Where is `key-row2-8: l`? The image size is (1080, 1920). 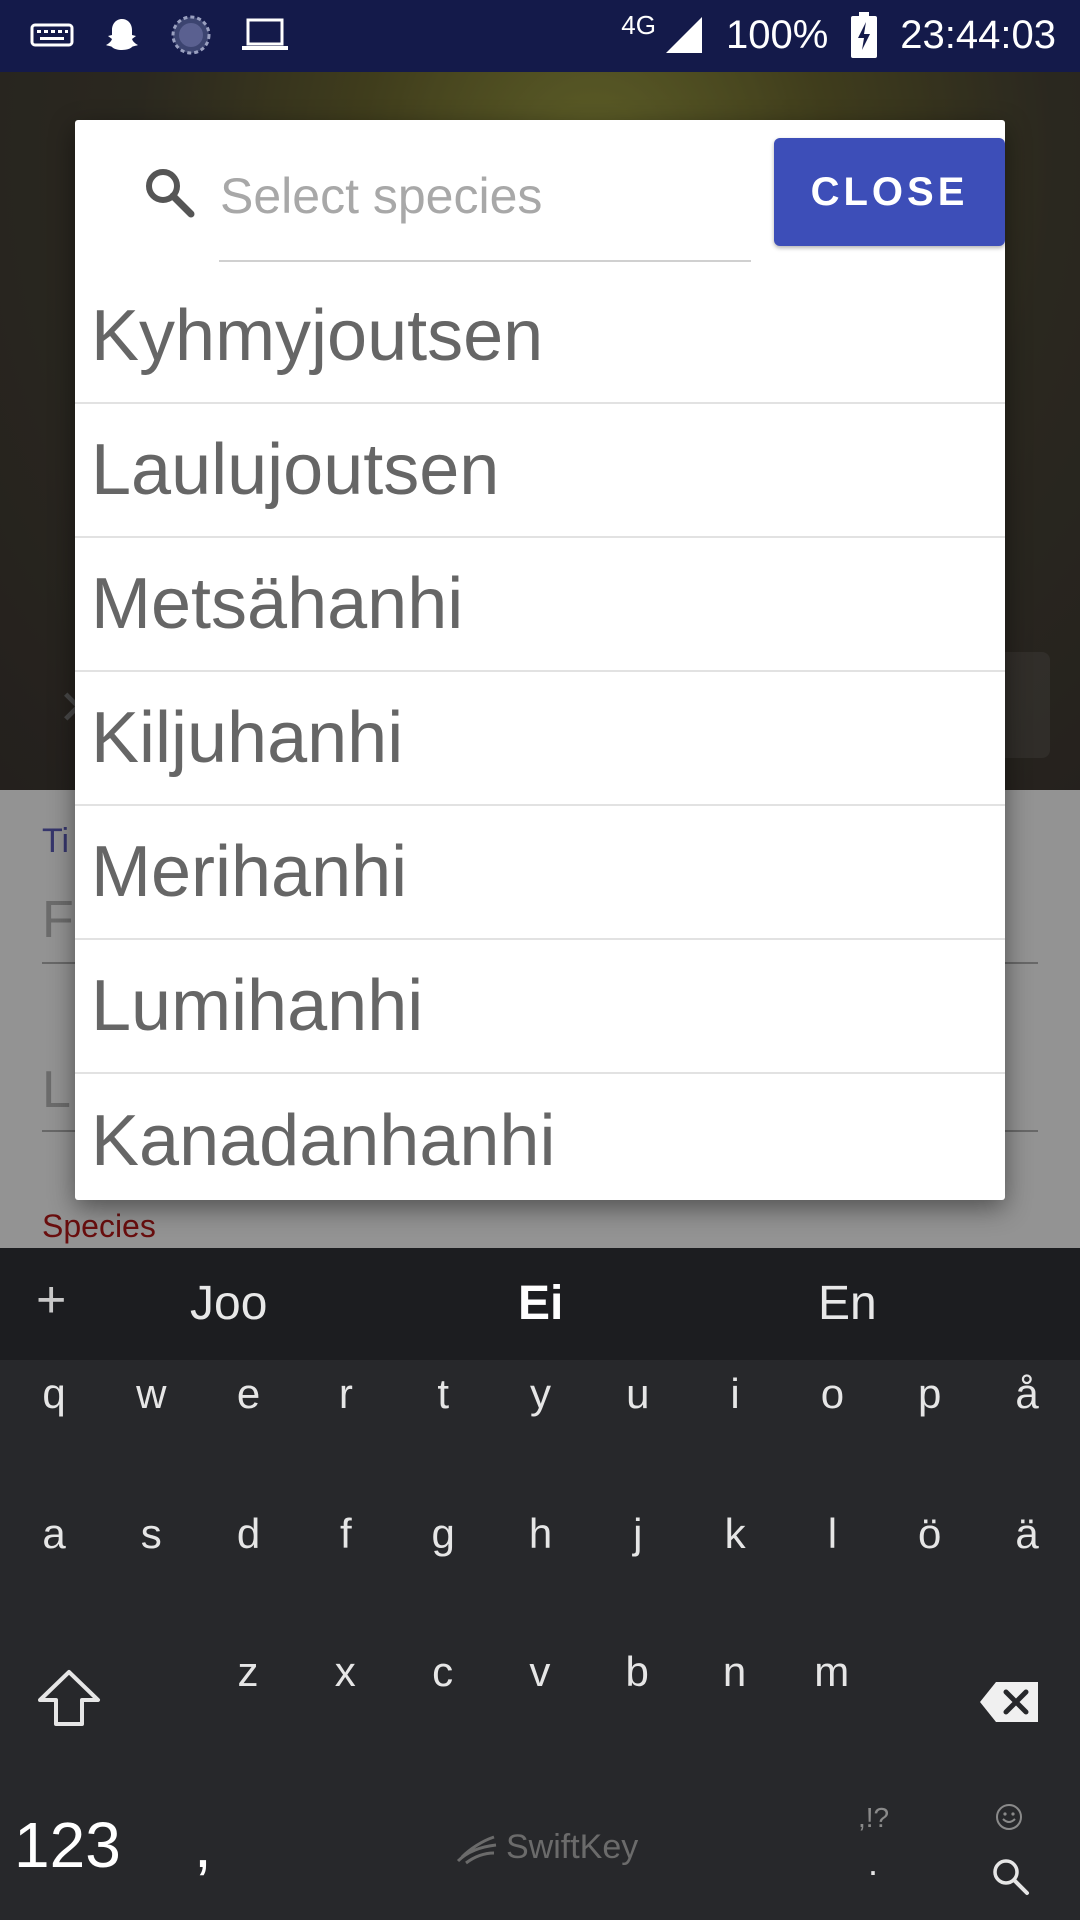
key-row2-8: l is located at coordinates (832, 1534).